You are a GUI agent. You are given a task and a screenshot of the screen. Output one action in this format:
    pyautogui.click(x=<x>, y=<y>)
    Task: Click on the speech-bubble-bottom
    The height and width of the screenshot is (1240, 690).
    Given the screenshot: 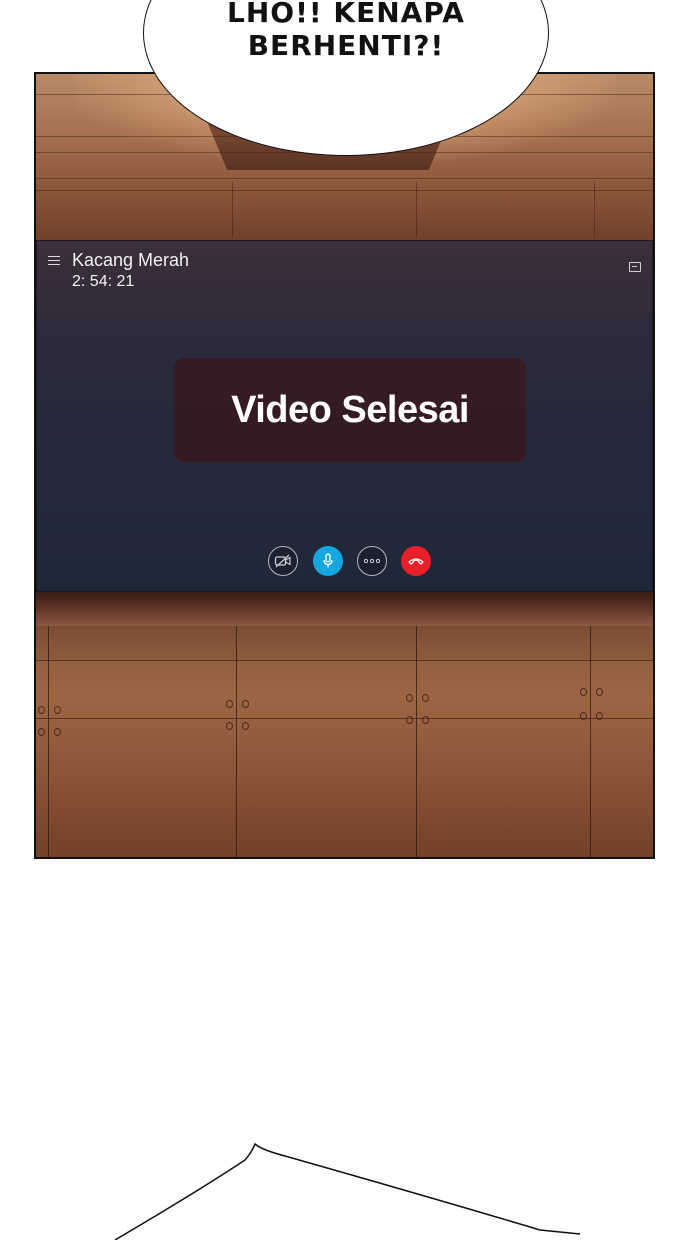 What is the action you would take?
    pyautogui.click(x=347, y=1191)
    